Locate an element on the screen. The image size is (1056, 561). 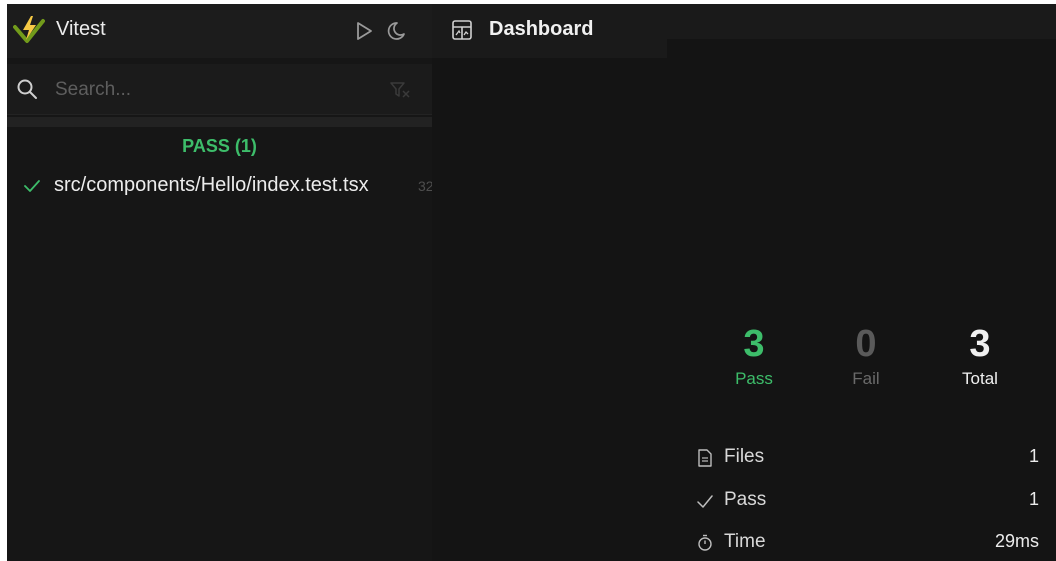
moon-icon is located at coordinates (396, 31).